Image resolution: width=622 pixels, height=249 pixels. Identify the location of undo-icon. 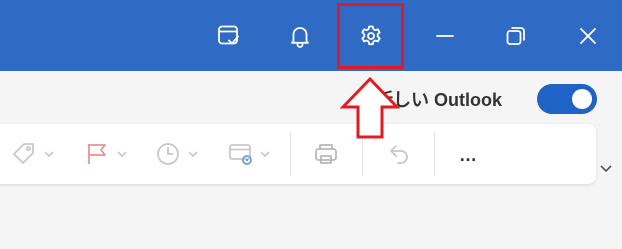
(399, 154).